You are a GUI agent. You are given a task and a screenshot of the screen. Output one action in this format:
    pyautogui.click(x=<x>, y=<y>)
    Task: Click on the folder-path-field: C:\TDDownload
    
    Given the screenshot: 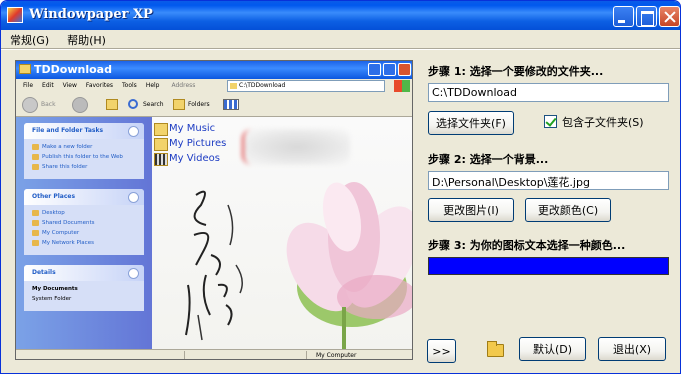 What is the action you would take?
    pyautogui.click(x=548, y=92)
    